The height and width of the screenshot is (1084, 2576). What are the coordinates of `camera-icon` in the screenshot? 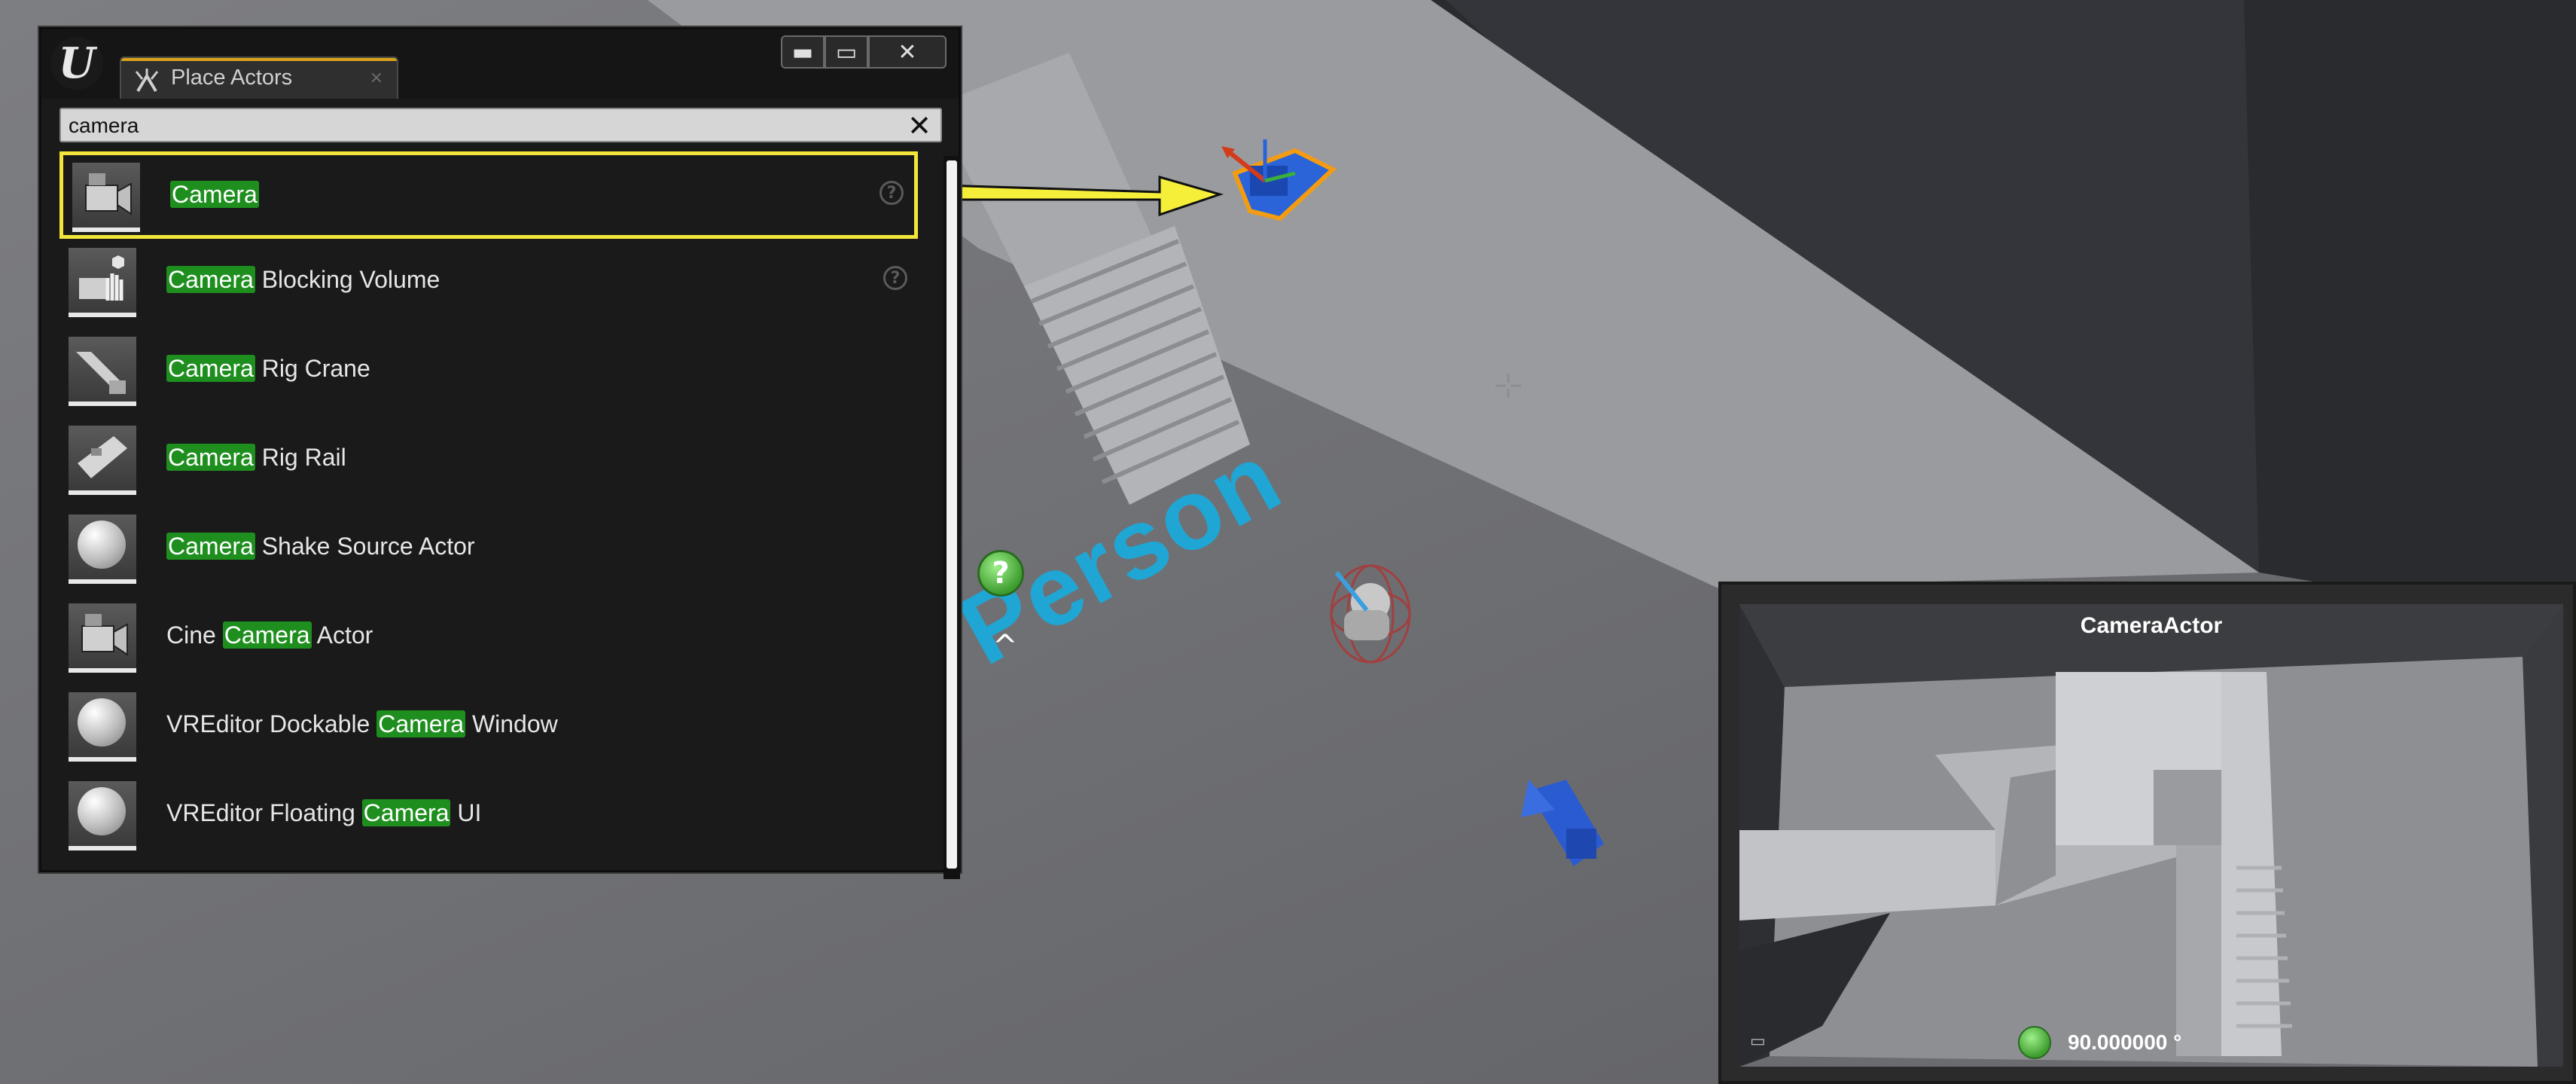 It's located at (106, 197).